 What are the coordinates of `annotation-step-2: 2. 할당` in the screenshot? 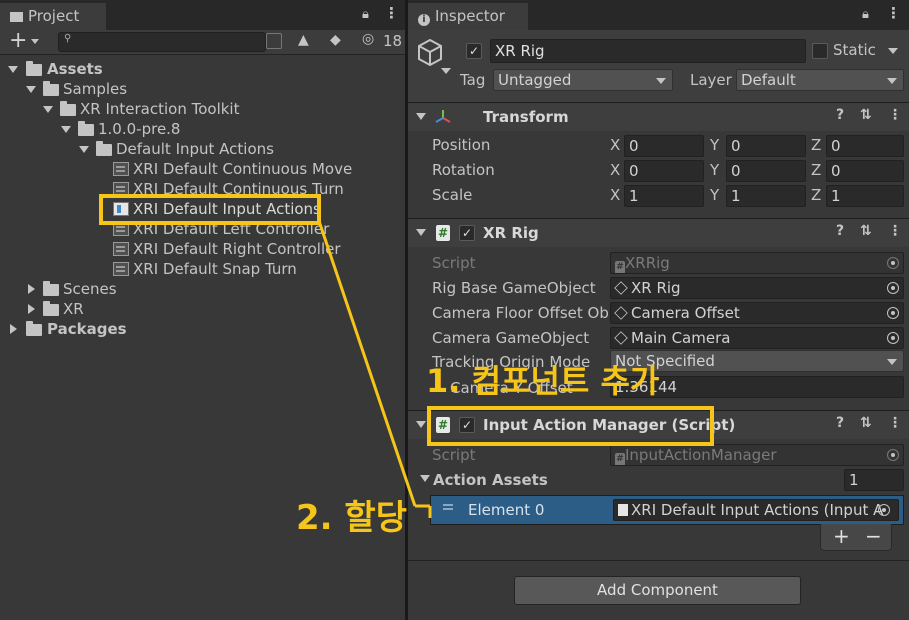 It's located at (351, 518).